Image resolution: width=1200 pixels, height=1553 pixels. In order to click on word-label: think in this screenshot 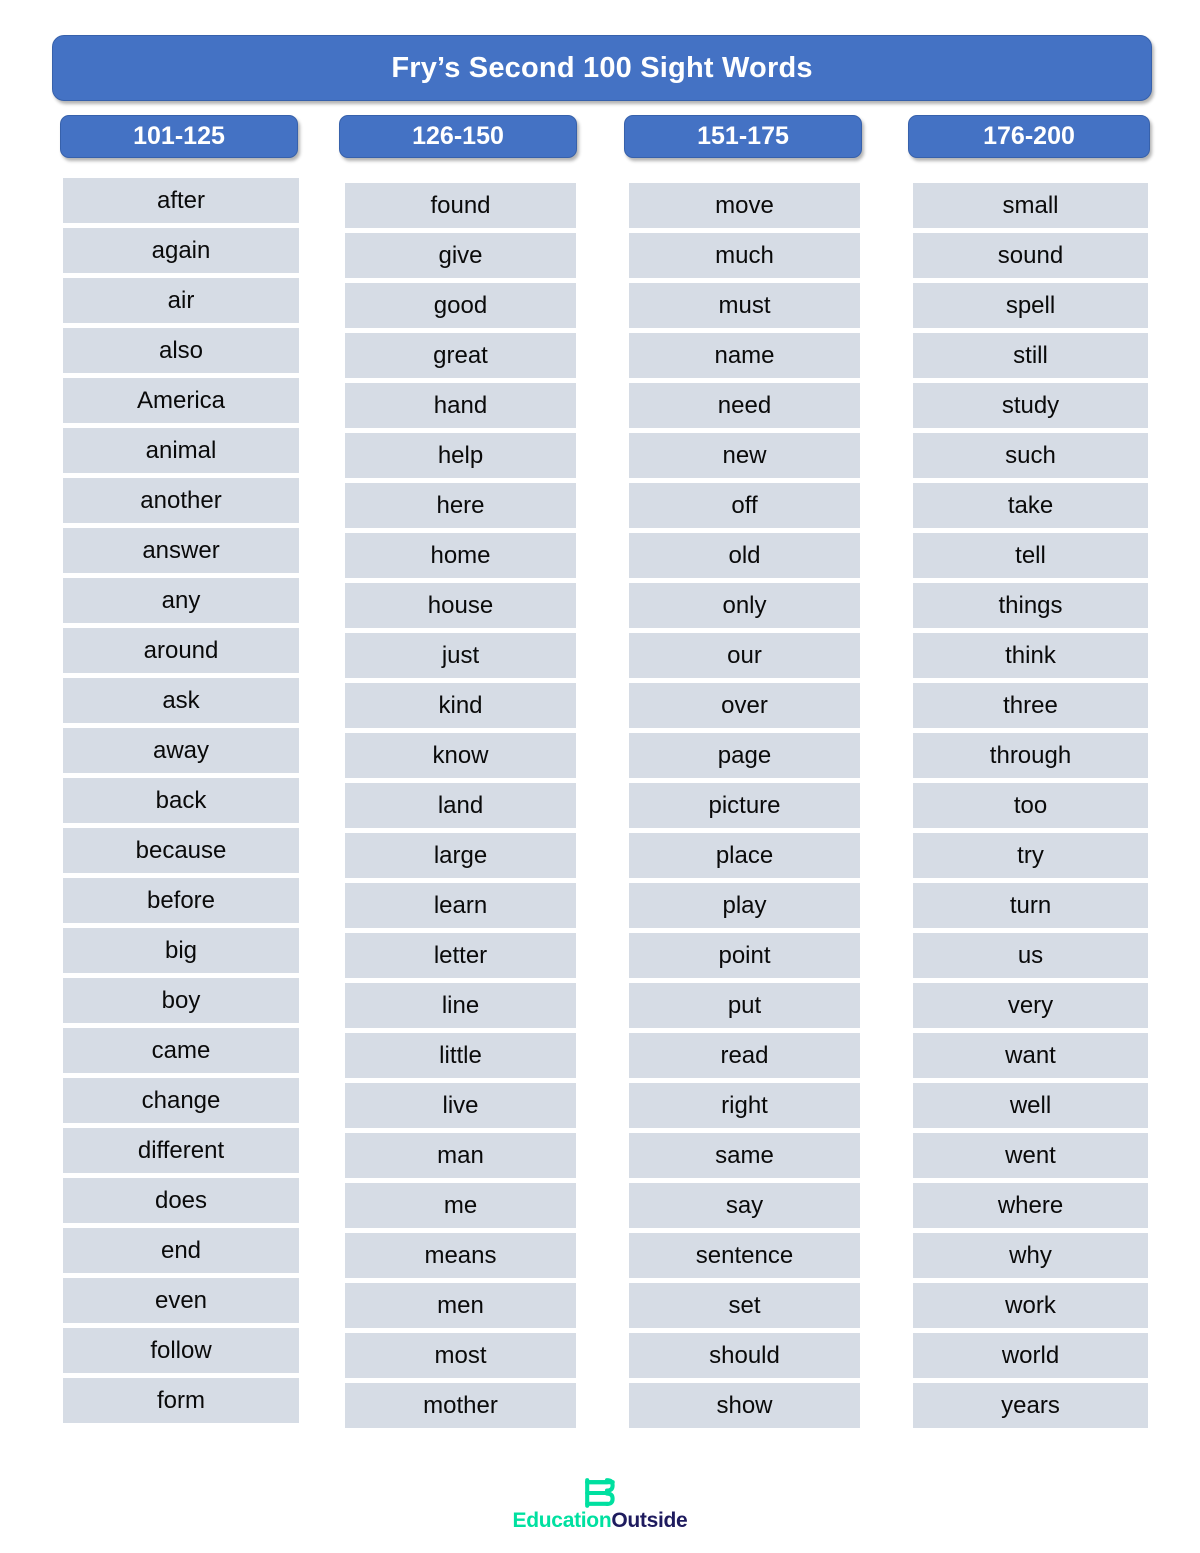, I will do `click(1030, 655)`.